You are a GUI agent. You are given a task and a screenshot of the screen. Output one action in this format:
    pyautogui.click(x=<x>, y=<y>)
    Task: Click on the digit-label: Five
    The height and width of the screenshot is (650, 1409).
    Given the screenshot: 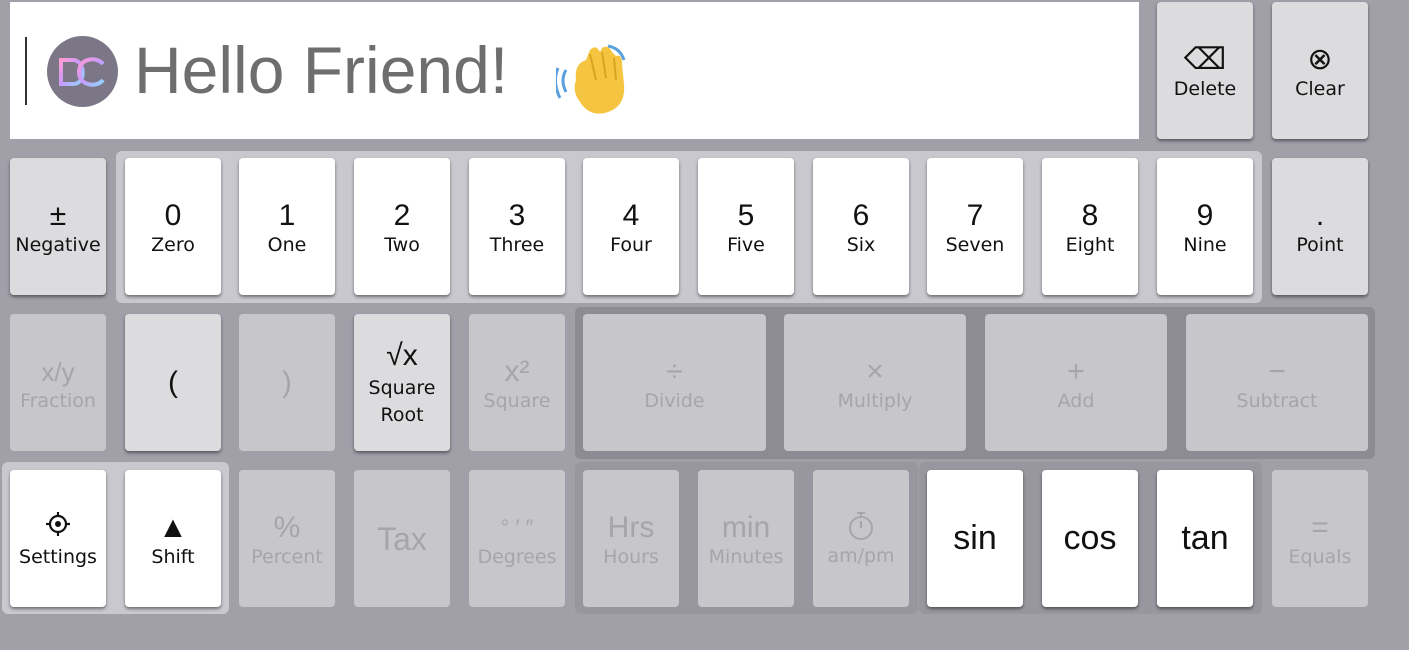 What is the action you would take?
    pyautogui.click(x=746, y=244)
    